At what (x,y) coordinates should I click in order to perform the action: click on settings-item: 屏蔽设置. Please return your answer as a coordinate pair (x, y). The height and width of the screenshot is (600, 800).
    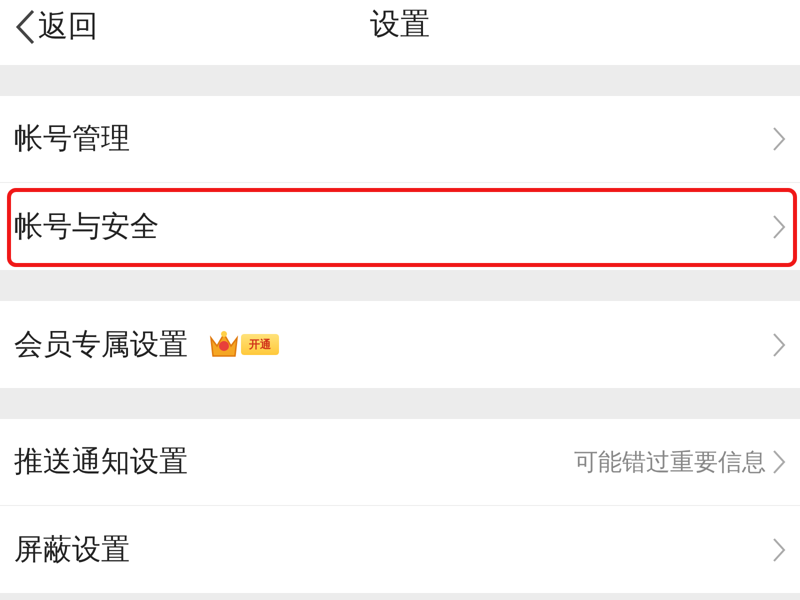
    Looking at the image, I should click on (400, 549).